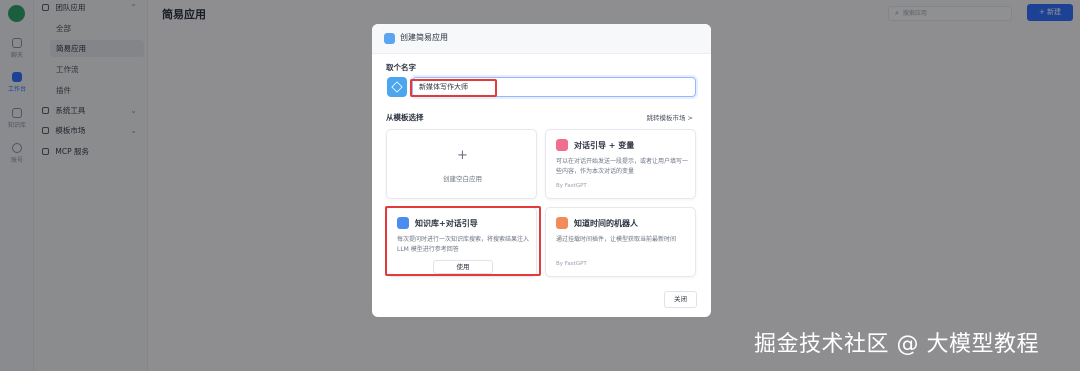 Image resolution: width=1080 pixels, height=371 pixels. I want to click on app-logo-icon, so click(389, 38).